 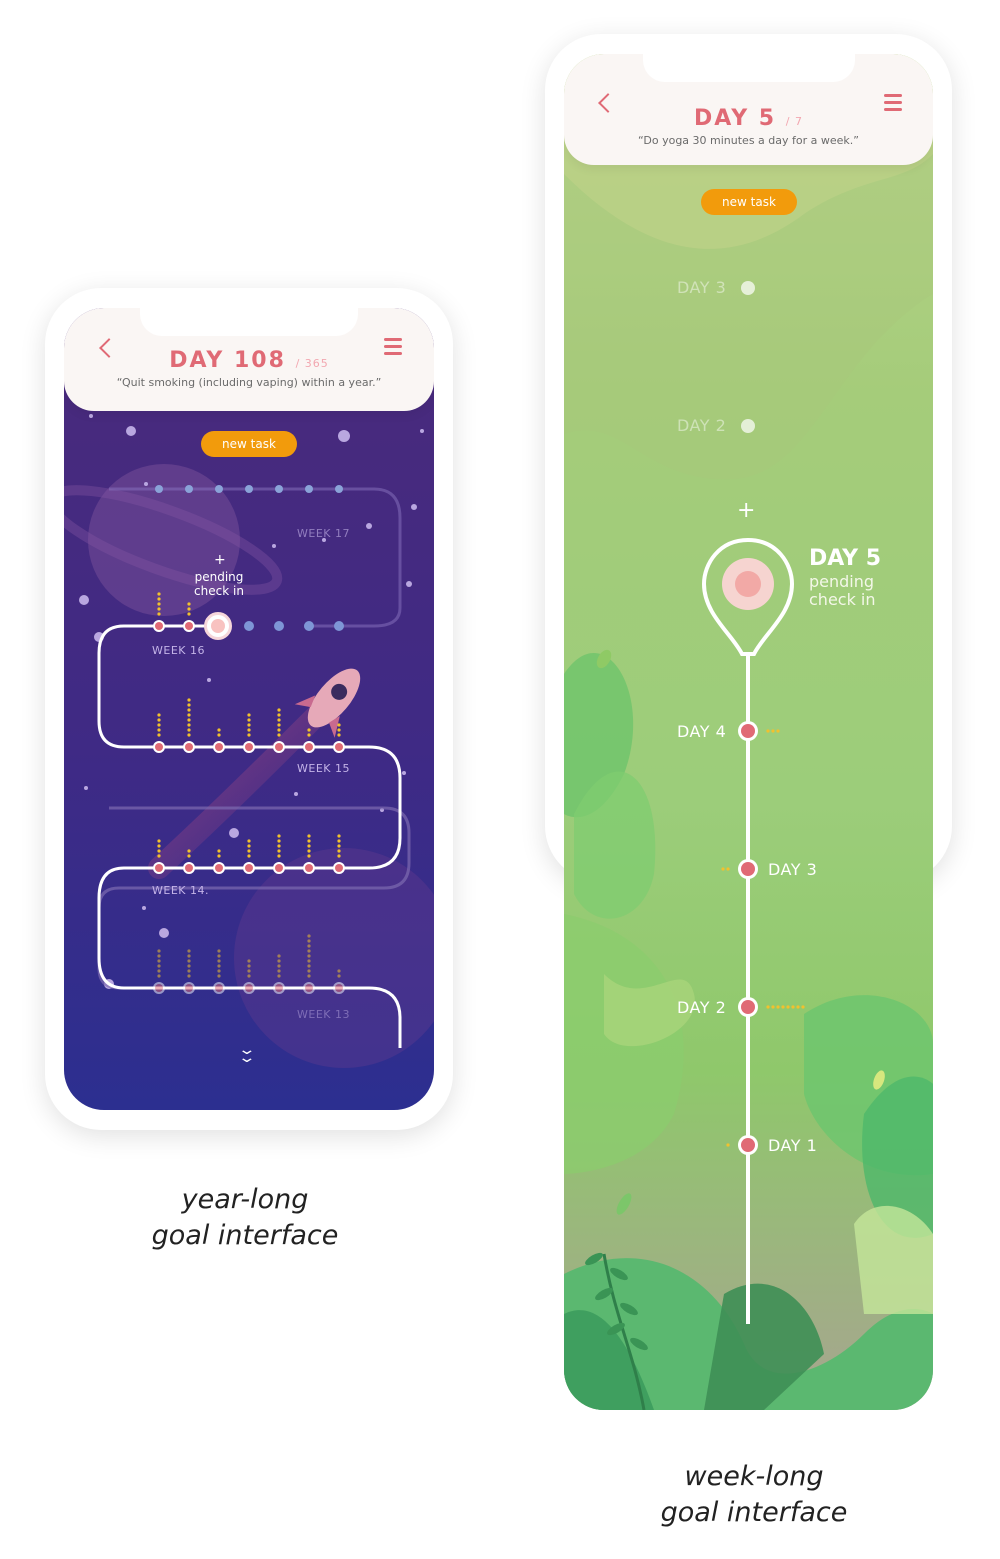 What do you see at coordinates (219, 591) in the screenshot?
I see `pending-line2: check in` at bounding box center [219, 591].